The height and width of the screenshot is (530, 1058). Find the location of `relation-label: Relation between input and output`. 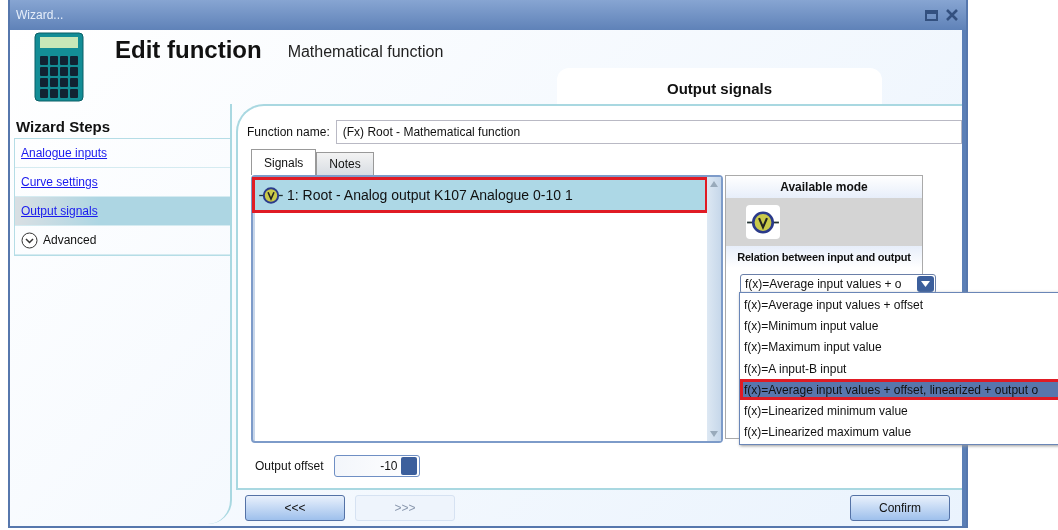

relation-label: Relation between input and output is located at coordinates (824, 257).